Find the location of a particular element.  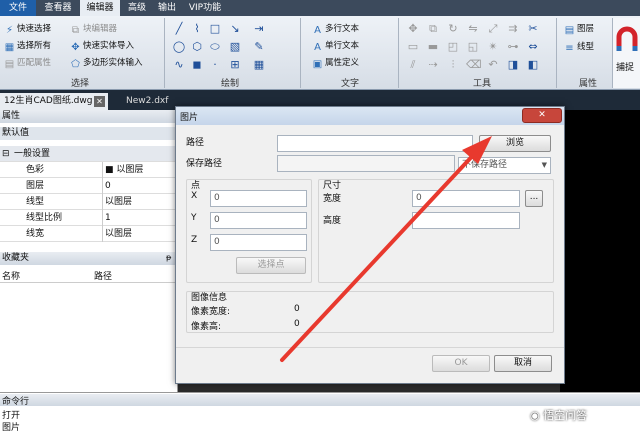

y-label: Y is located at coordinates (194, 218).